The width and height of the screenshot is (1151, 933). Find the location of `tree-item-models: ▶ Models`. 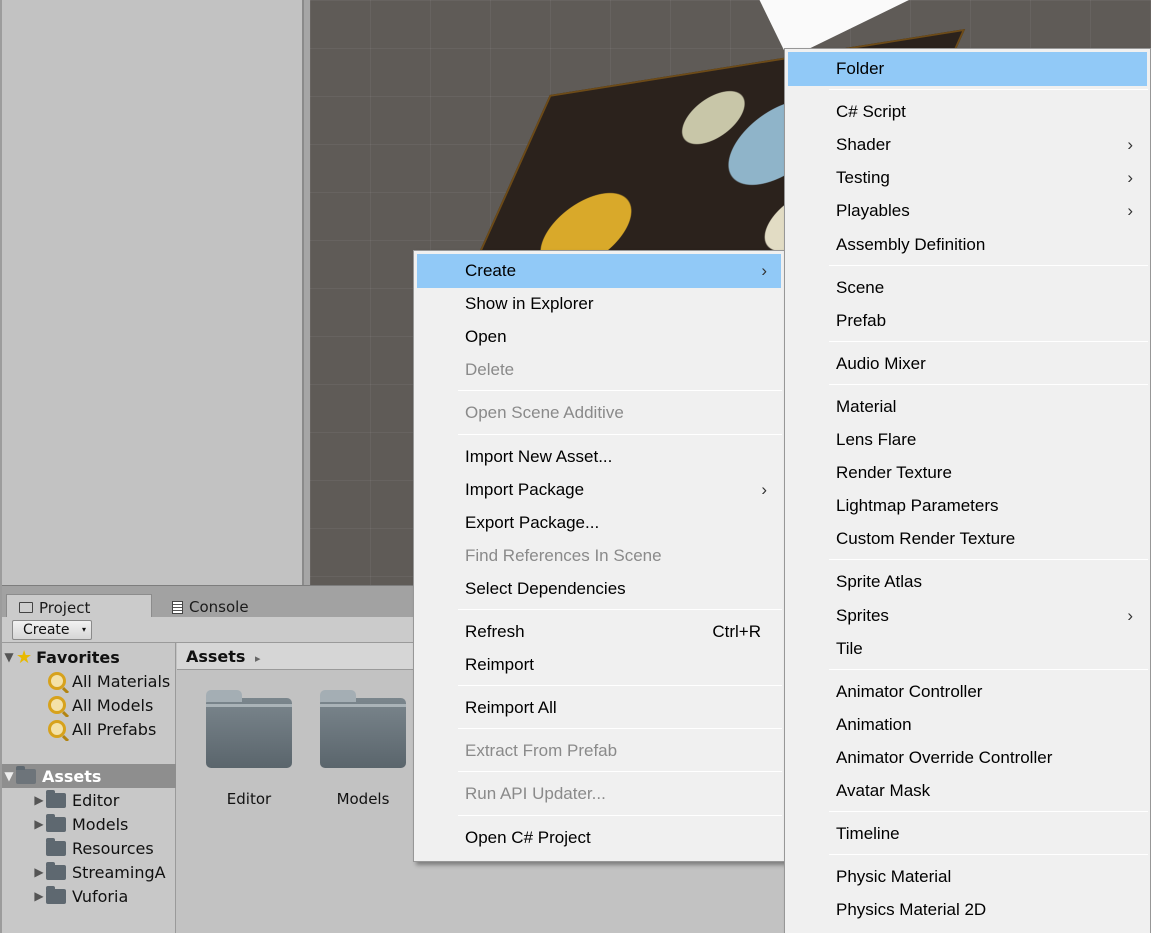

tree-item-models: ▶ Models is located at coordinates (89, 824).